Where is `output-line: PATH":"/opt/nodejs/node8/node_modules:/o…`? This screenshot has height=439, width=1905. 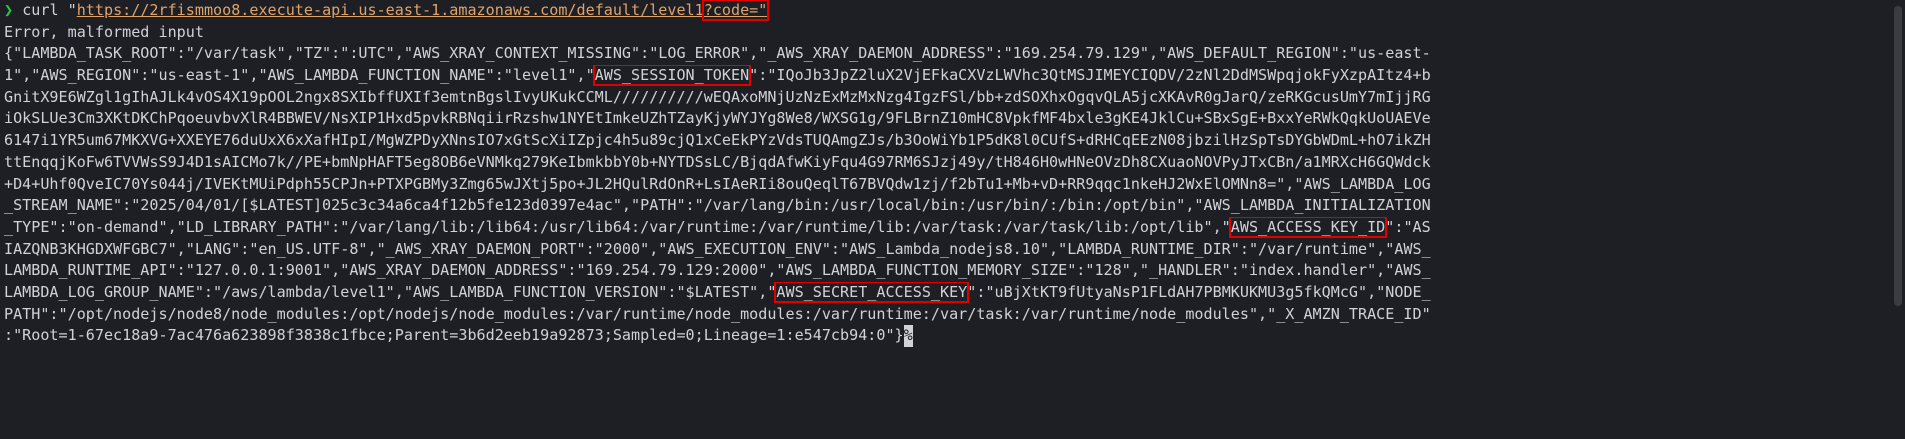 output-line: PATH":"/opt/nodejs/node8/node_modules:/o… is located at coordinates (943, 315).